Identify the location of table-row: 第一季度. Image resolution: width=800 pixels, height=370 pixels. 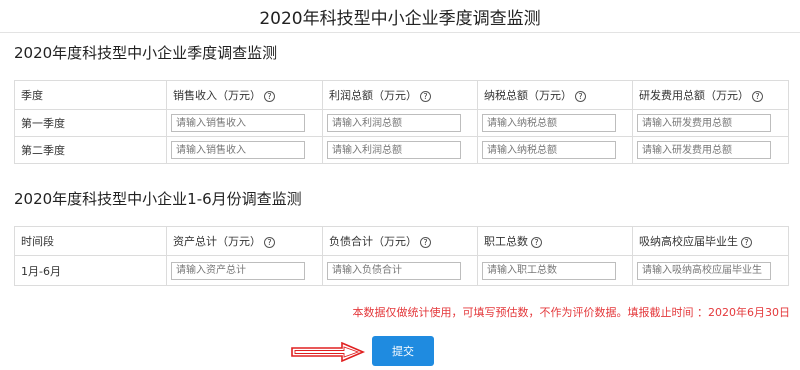
(401, 123).